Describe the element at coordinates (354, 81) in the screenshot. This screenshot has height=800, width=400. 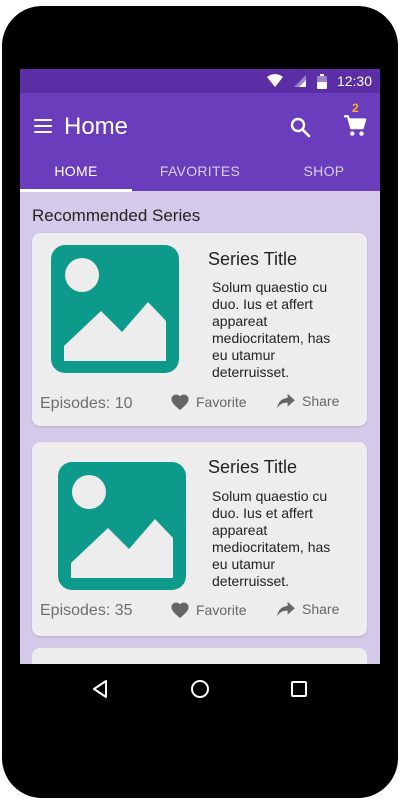
I see `status-time: 12:30` at that location.